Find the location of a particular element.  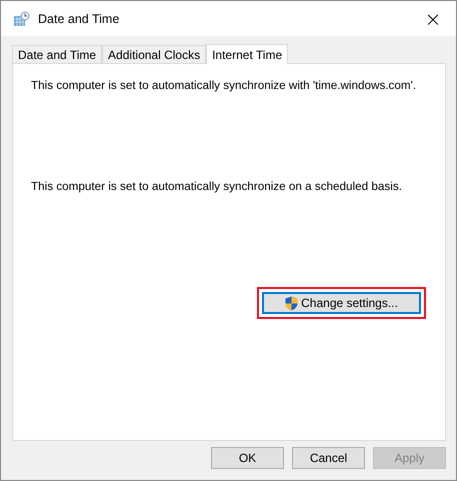

tab: Date and Time is located at coordinates (57, 54).